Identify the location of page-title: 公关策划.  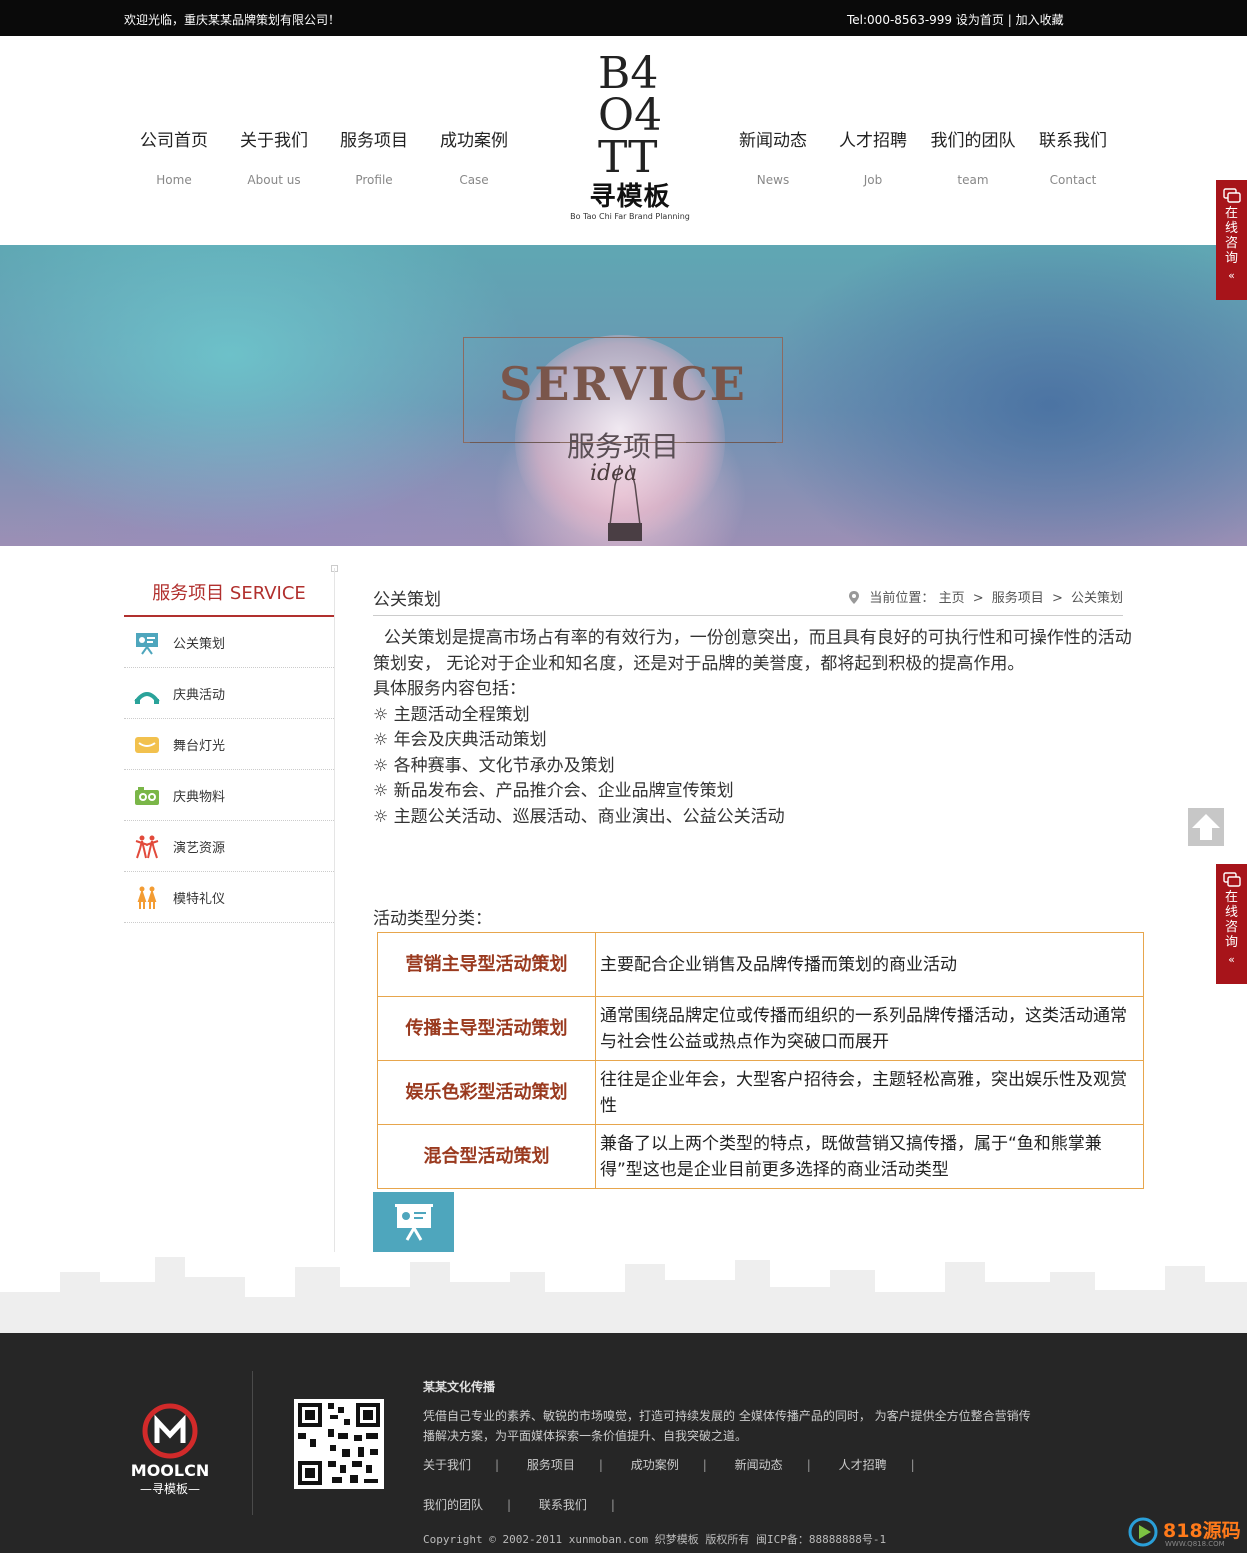
(407, 600).